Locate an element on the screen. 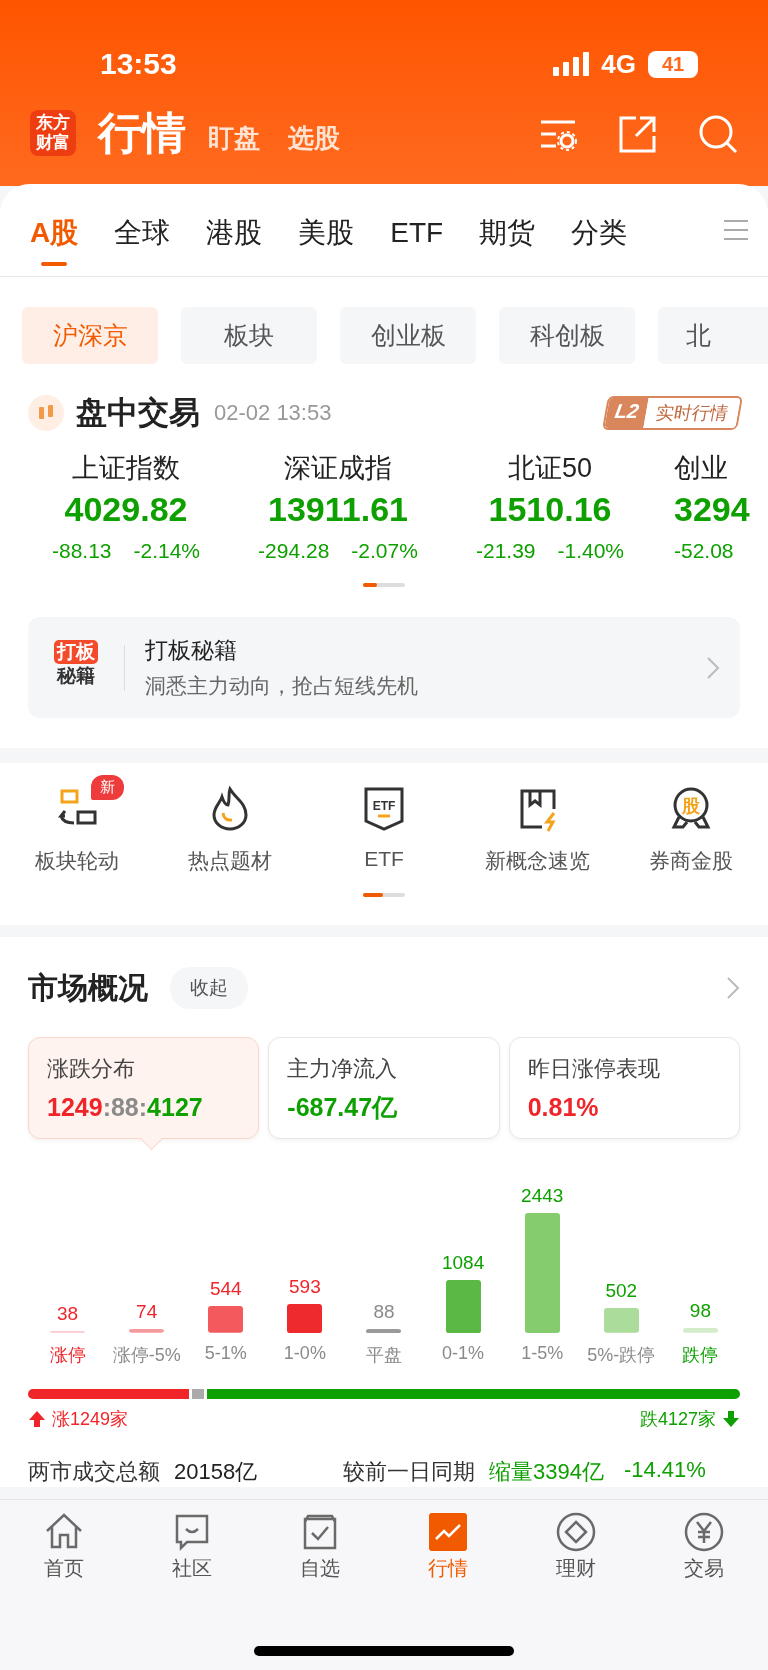 The width and height of the screenshot is (768, 1670). bar-value: 98 is located at coordinates (700, 1311).